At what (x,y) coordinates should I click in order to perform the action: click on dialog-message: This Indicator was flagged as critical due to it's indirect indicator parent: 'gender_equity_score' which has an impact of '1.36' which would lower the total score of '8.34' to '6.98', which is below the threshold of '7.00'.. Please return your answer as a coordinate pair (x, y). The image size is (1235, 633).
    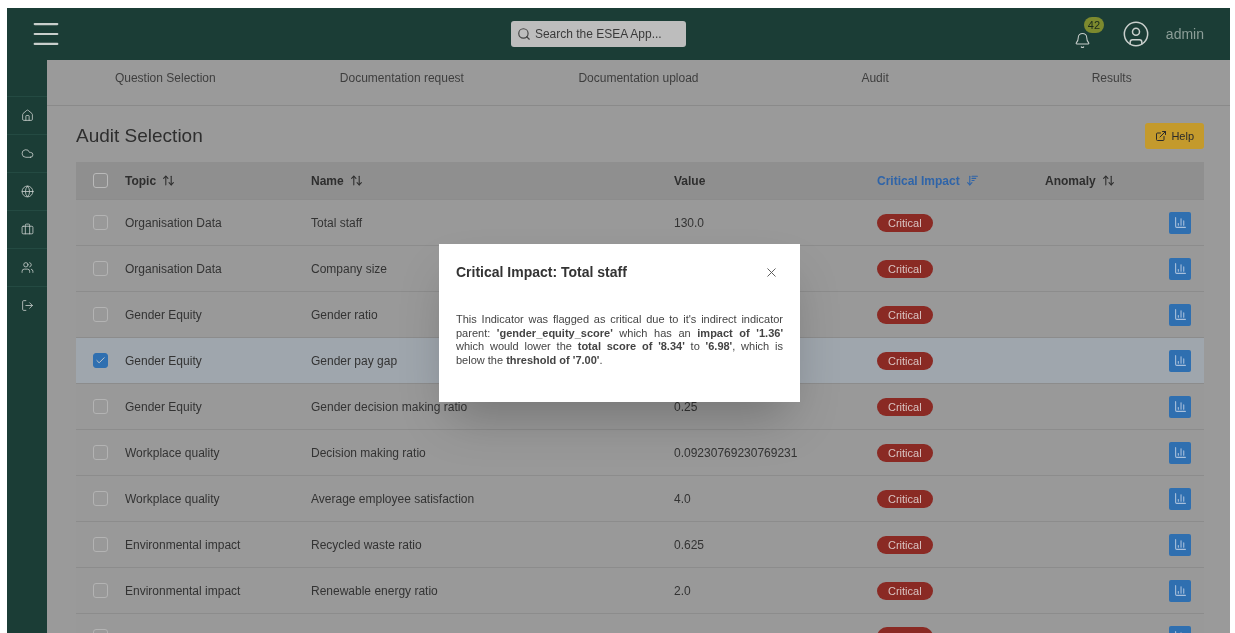
    Looking at the image, I should click on (619, 340).